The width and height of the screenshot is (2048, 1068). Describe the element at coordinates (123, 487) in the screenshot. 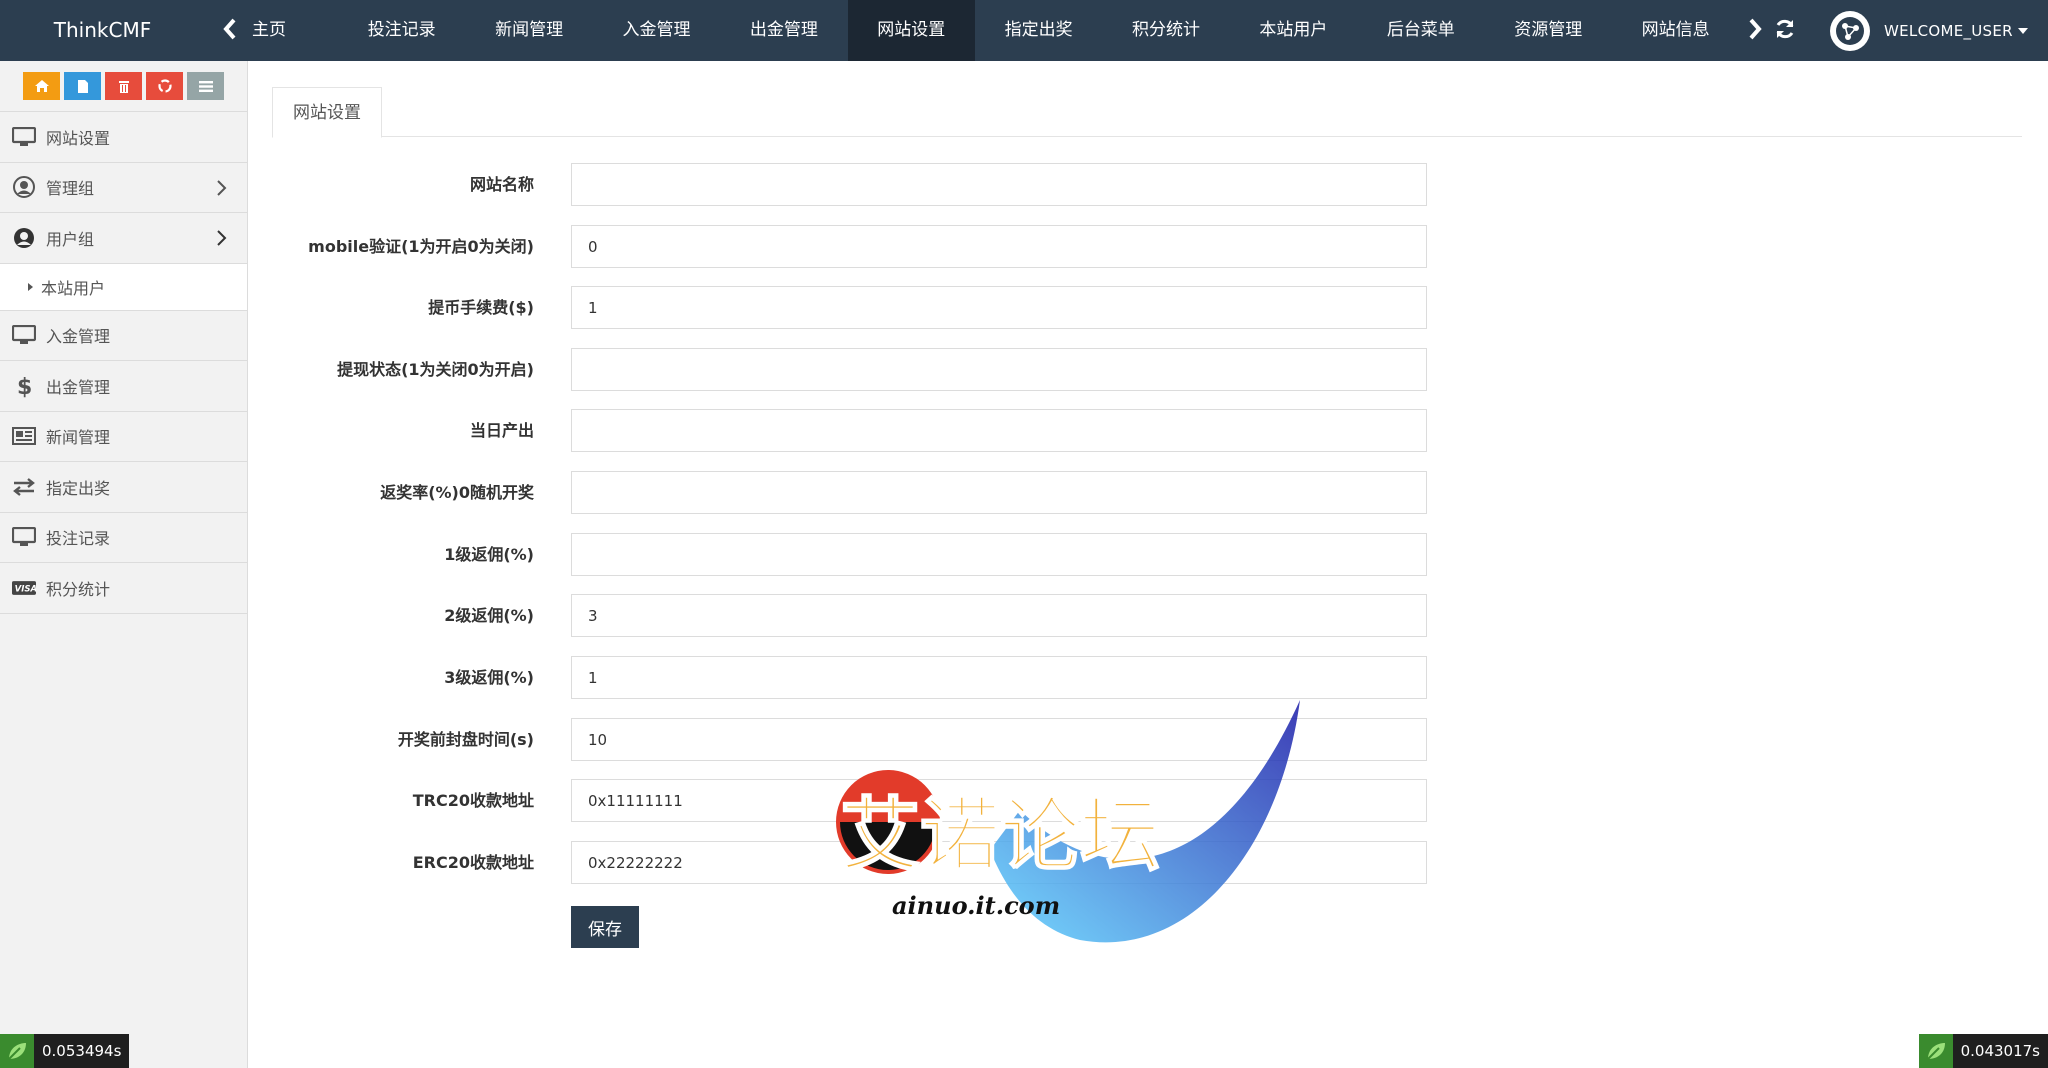

I see `sidebar-item-assign-prize: 指定出奖` at that location.